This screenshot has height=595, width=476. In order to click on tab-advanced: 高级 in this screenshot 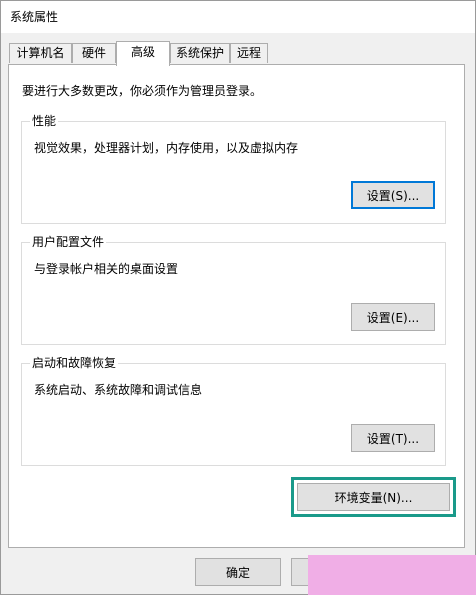, I will do `click(143, 53)`.